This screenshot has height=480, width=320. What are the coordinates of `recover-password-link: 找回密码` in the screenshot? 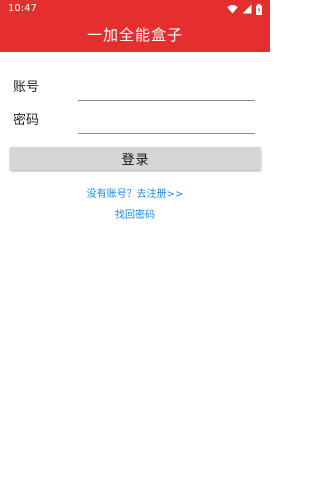 It's located at (135, 216).